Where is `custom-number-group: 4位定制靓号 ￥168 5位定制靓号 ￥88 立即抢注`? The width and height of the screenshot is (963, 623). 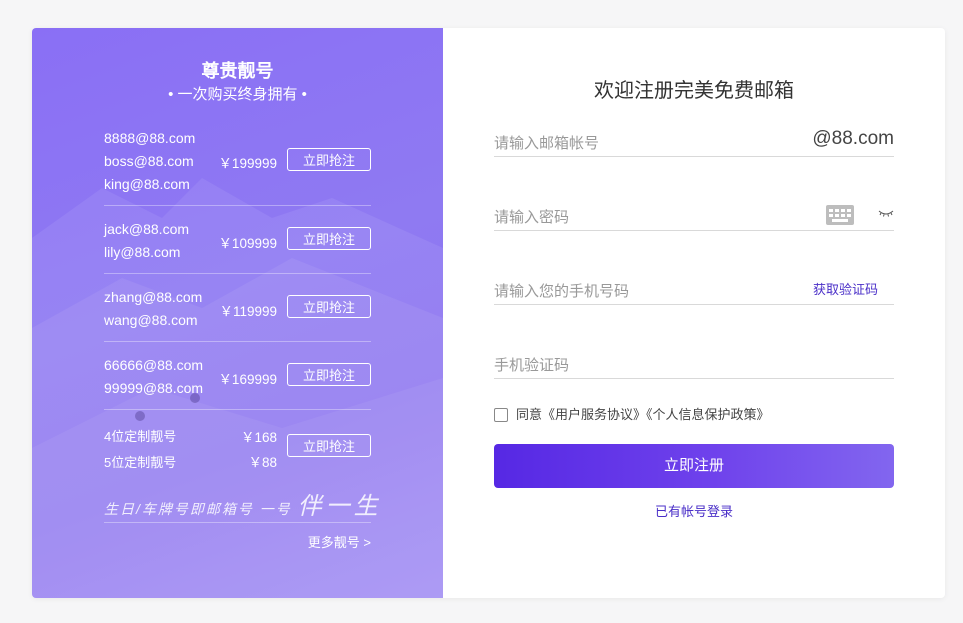 custom-number-group: 4位定制靓号 ￥168 5位定制靓号 ￥88 立即抢注 is located at coordinates (237, 450).